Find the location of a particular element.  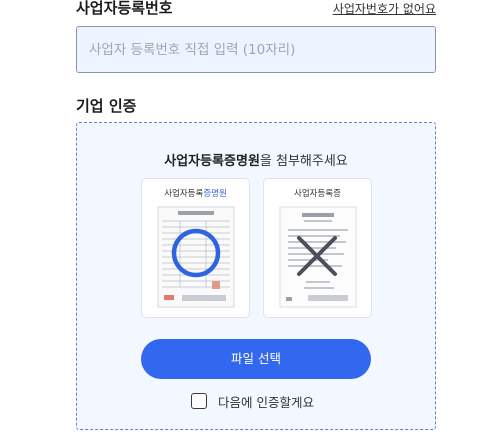

x-icon is located at coordinates (317, 256).